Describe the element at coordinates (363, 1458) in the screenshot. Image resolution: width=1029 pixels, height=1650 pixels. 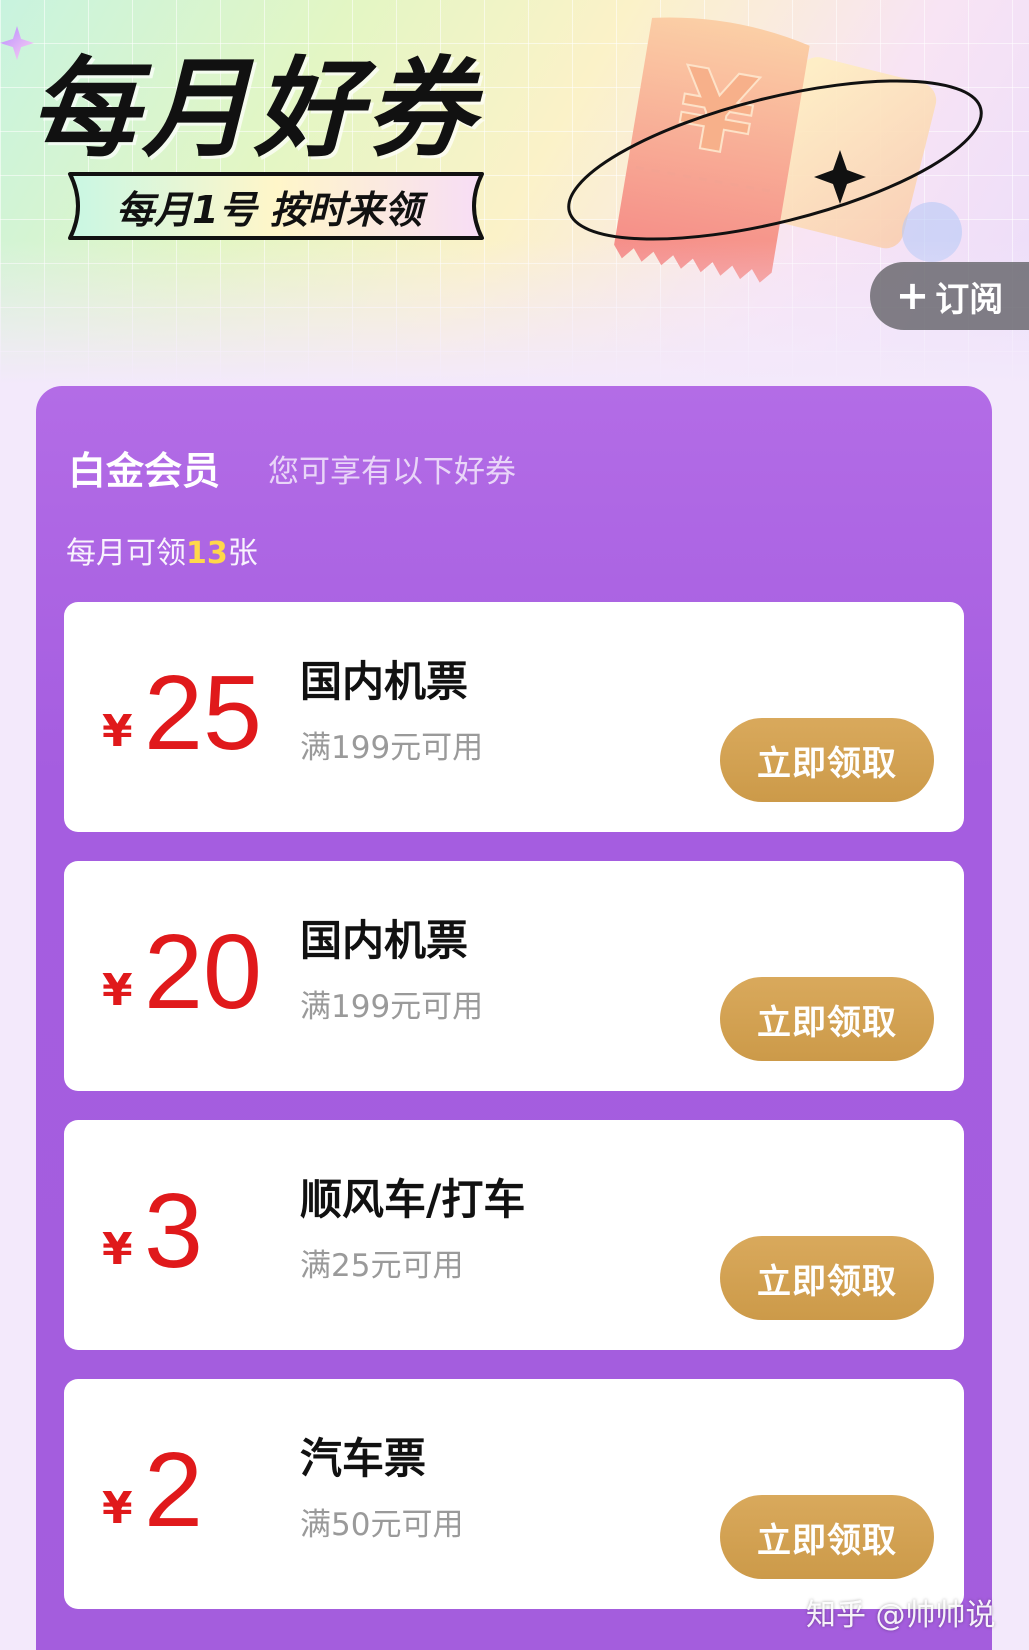
I see `coupon-name: 汽车票` at that location.